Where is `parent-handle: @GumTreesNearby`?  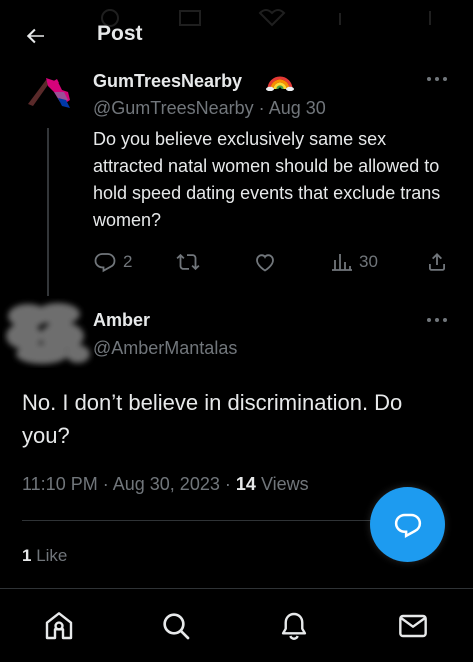
parent-handle: @GumTreesNearby is located at coordinates (173, 108).